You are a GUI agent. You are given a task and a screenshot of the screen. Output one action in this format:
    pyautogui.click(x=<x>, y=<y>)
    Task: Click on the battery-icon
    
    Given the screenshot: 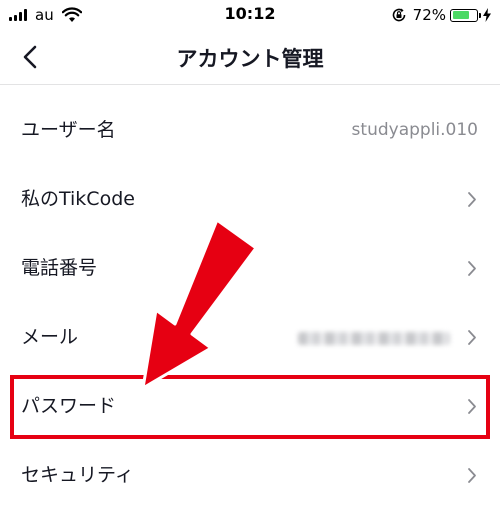 What is the action you would take?
    pyautogui.click(x=465, y=15)
    